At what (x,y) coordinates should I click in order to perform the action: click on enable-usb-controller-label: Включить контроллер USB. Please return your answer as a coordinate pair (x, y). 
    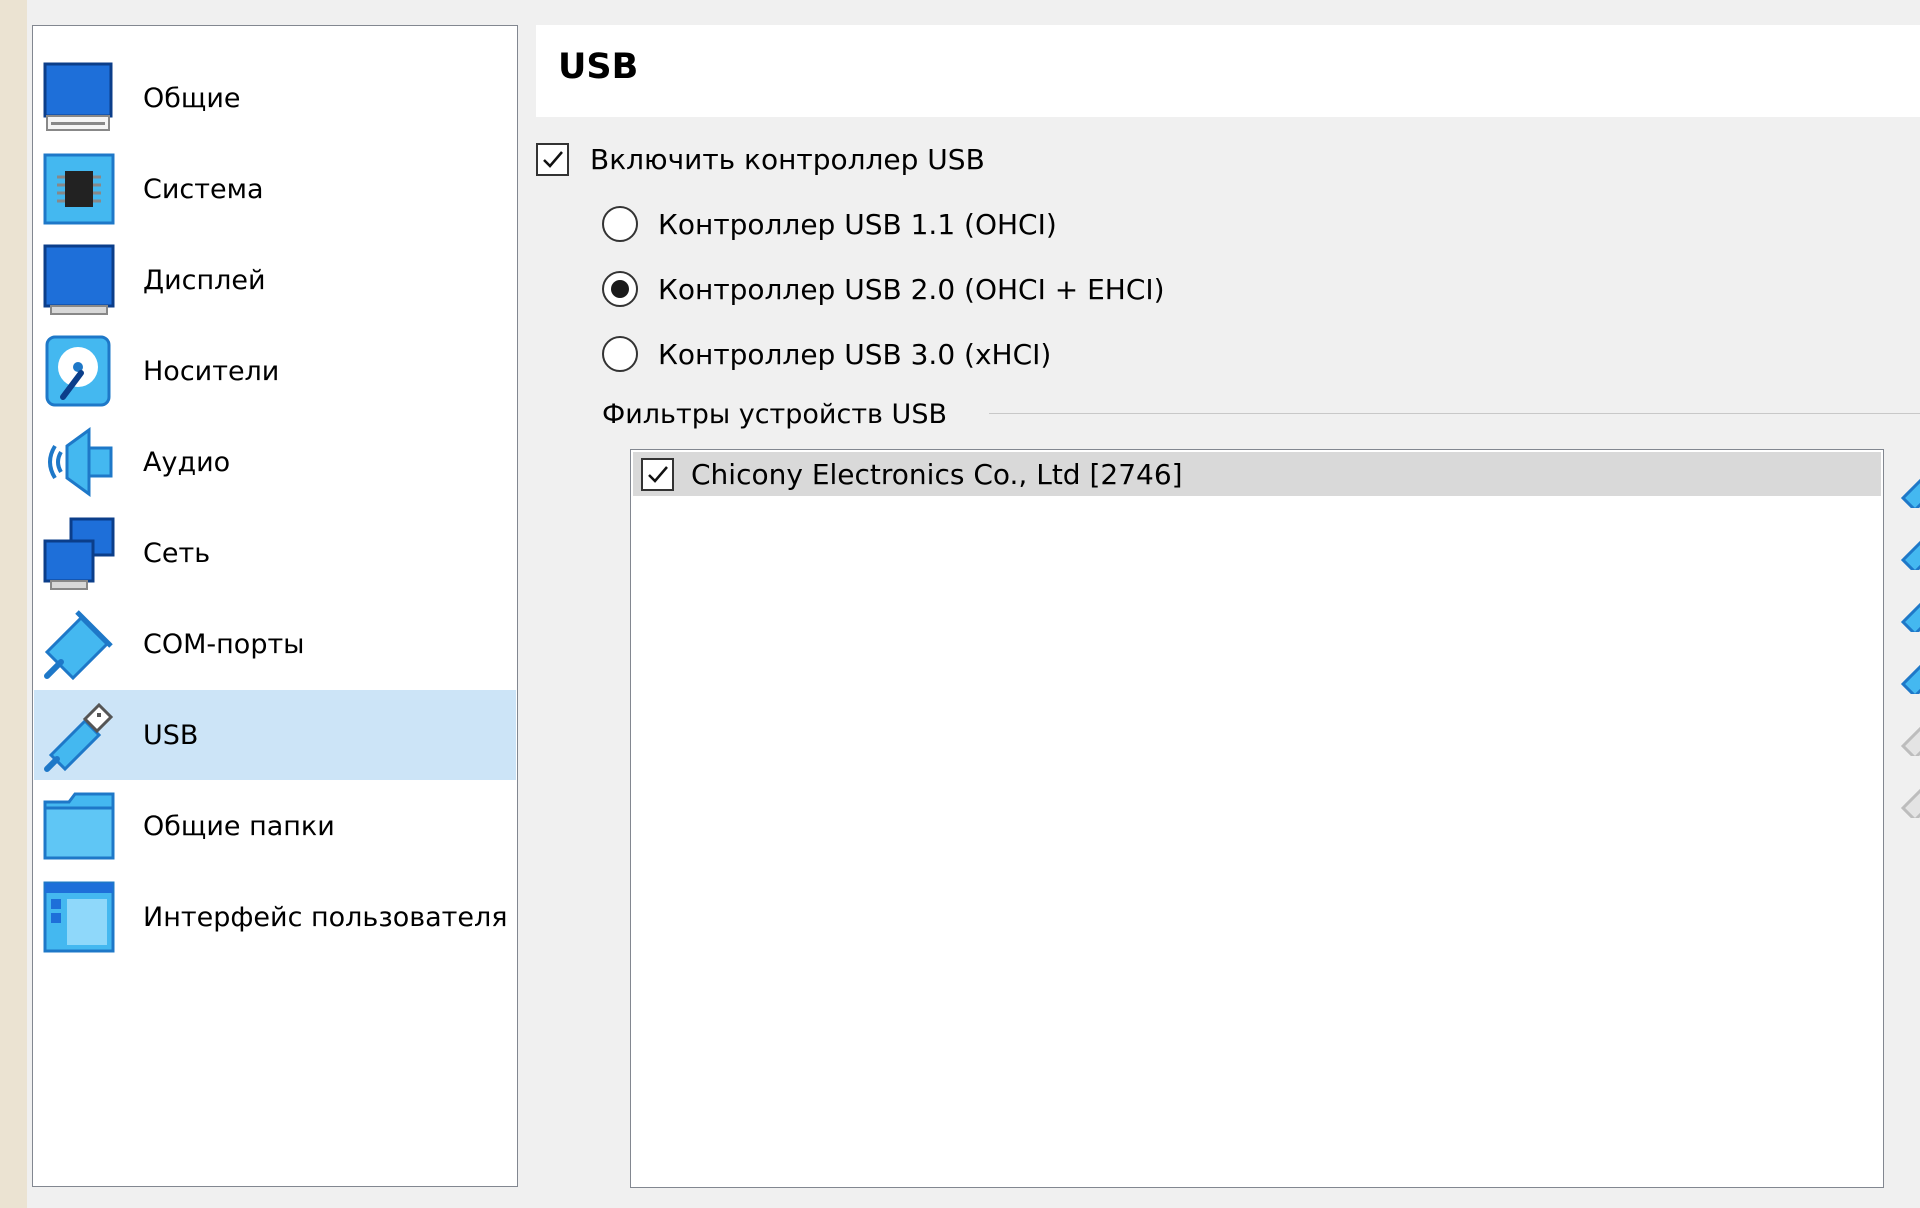
    Looking at the image, I should click on (787, 159).